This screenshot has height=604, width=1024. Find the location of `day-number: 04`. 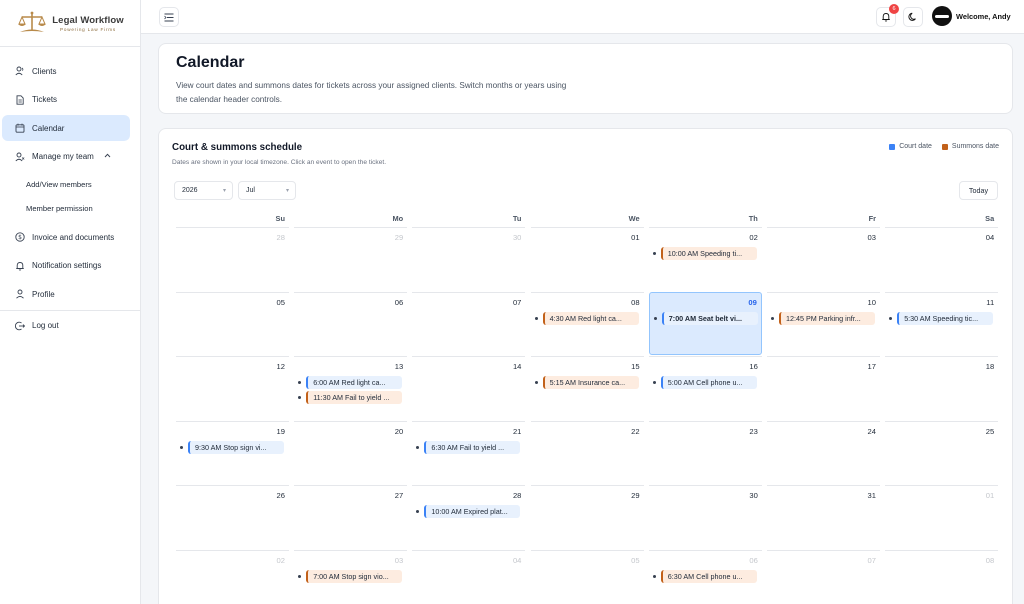

day-number: 04 is located at coordinates (990, 237).